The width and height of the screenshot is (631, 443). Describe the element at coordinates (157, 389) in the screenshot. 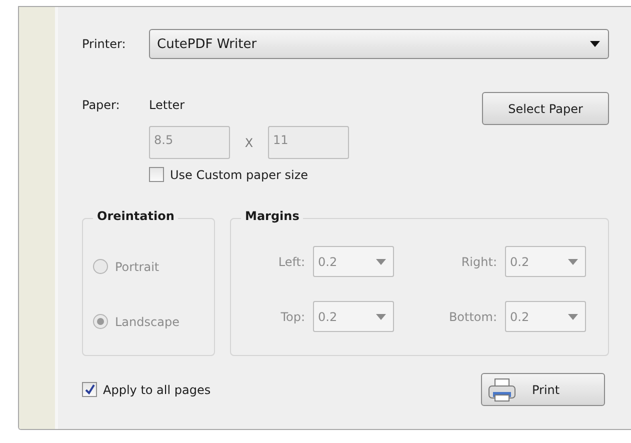

I see `checkbox-label: Apply to all pages` at that location.